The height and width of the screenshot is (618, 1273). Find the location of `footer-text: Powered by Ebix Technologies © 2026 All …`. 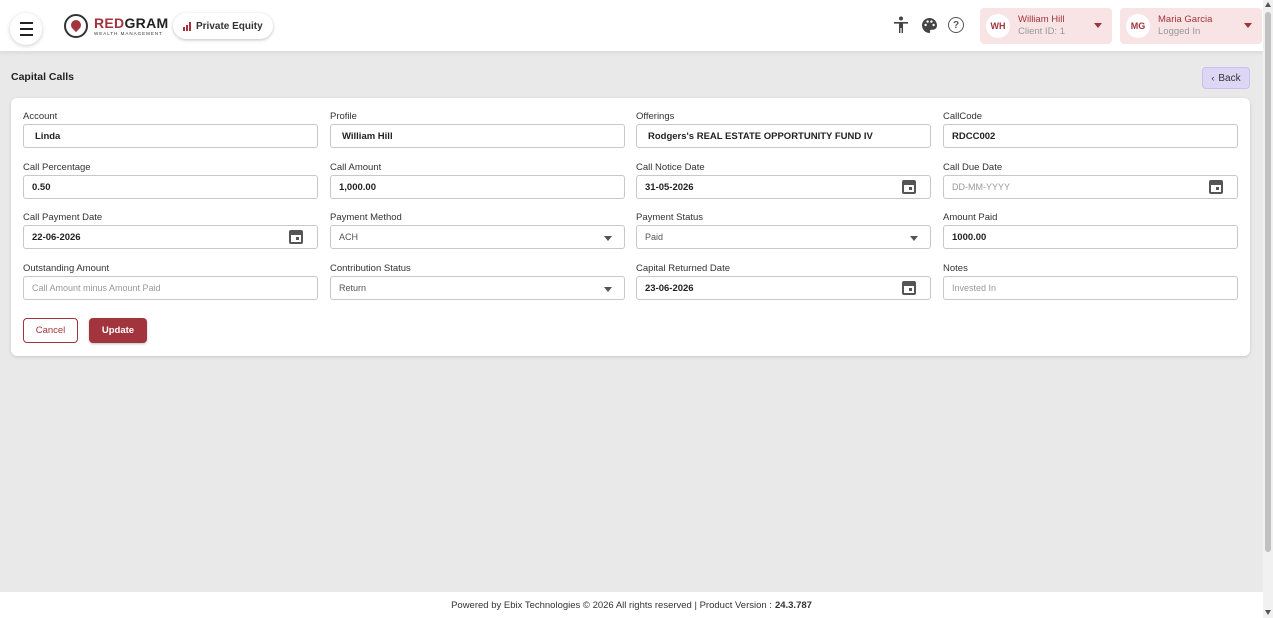

footer-text: Powered by Ebix Technologies © 2026 All … is located at coordinates (611, 605).